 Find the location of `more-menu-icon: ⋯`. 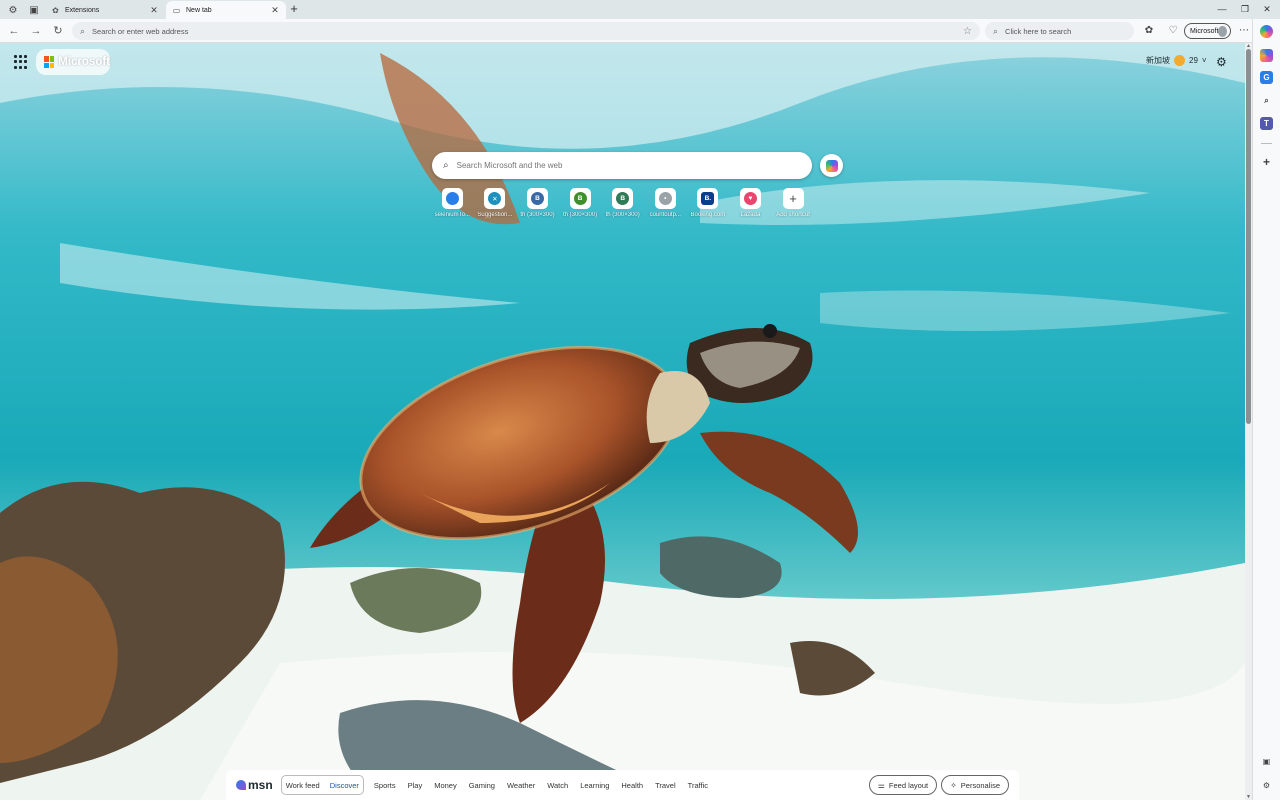

more-menu-icon: ⋯ is located at coordinates (1244, 31).